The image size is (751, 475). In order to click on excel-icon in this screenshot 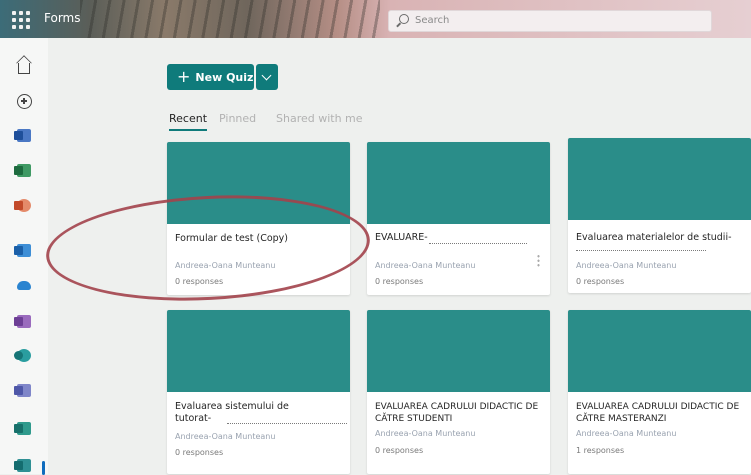, I will do `click(23, 170)`.